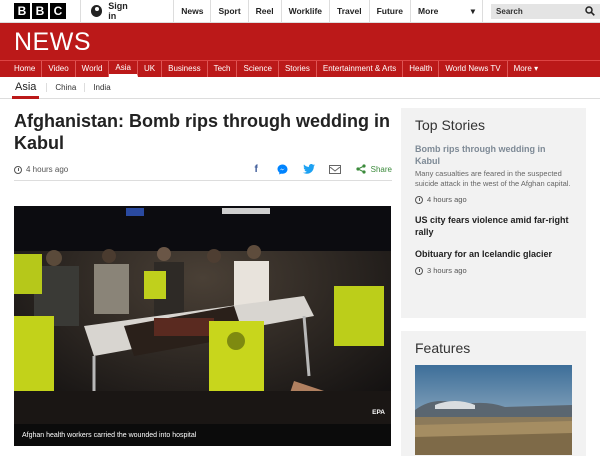 The height and width of the screenshot is (456, 600). I want to click on news-nav-health: Health, so click(421, 69).